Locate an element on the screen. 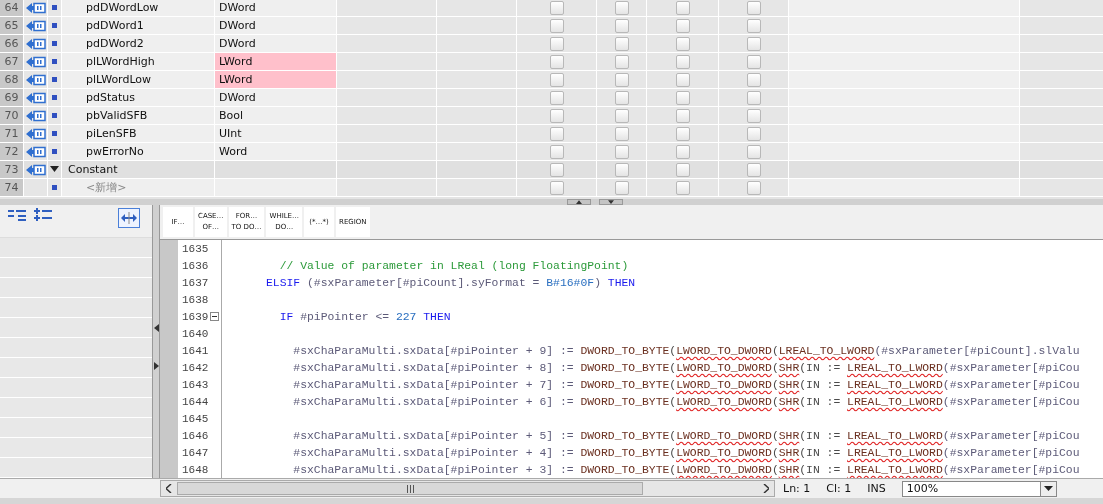 This screenshot has height=504, width=1103. row-number: 64 is located at coordinates (12, 8).